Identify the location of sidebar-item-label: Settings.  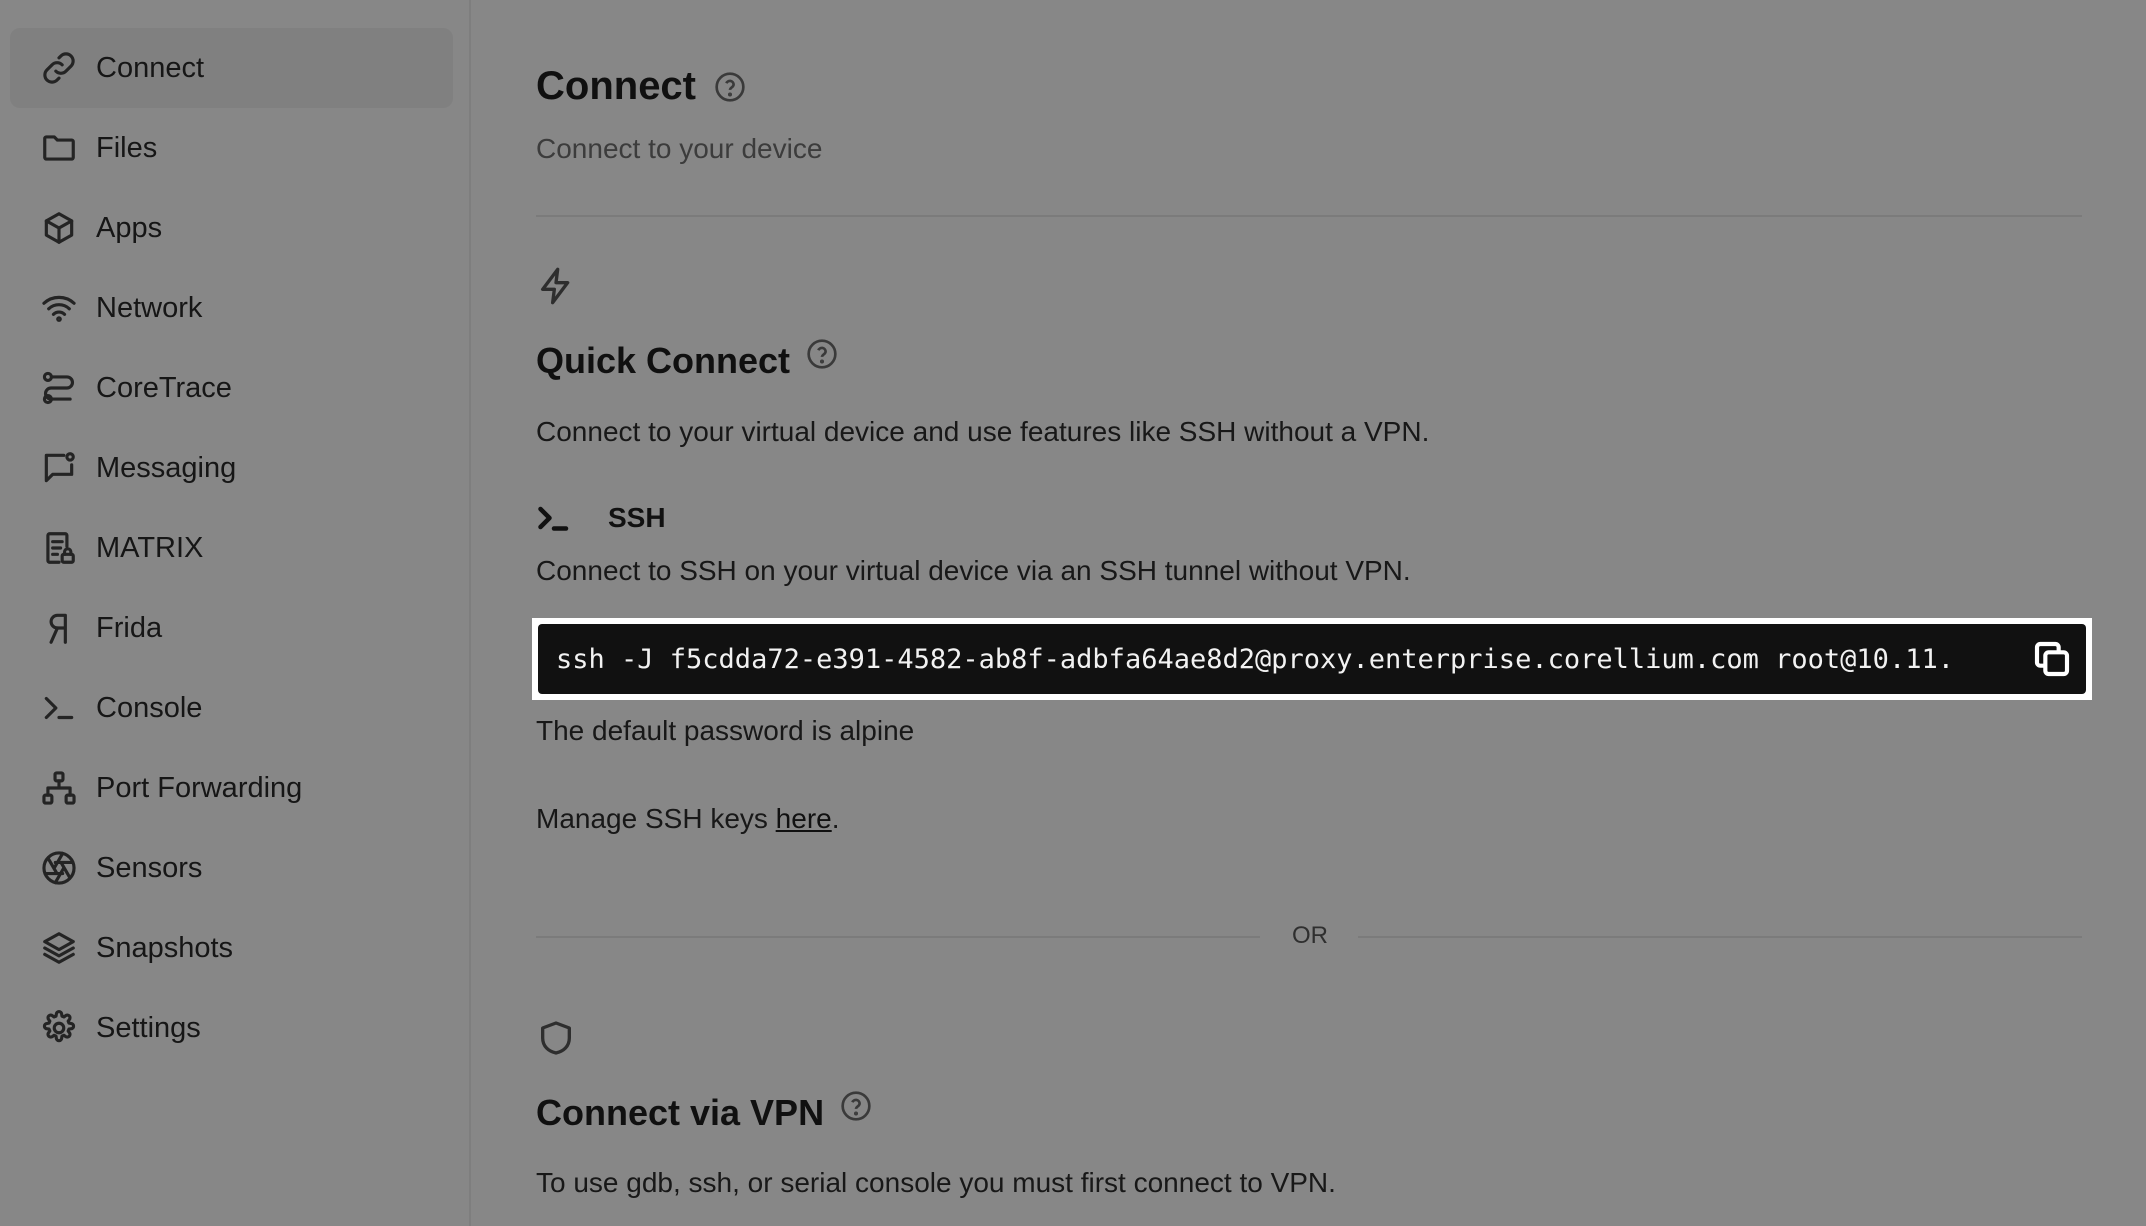
(148, 1027).